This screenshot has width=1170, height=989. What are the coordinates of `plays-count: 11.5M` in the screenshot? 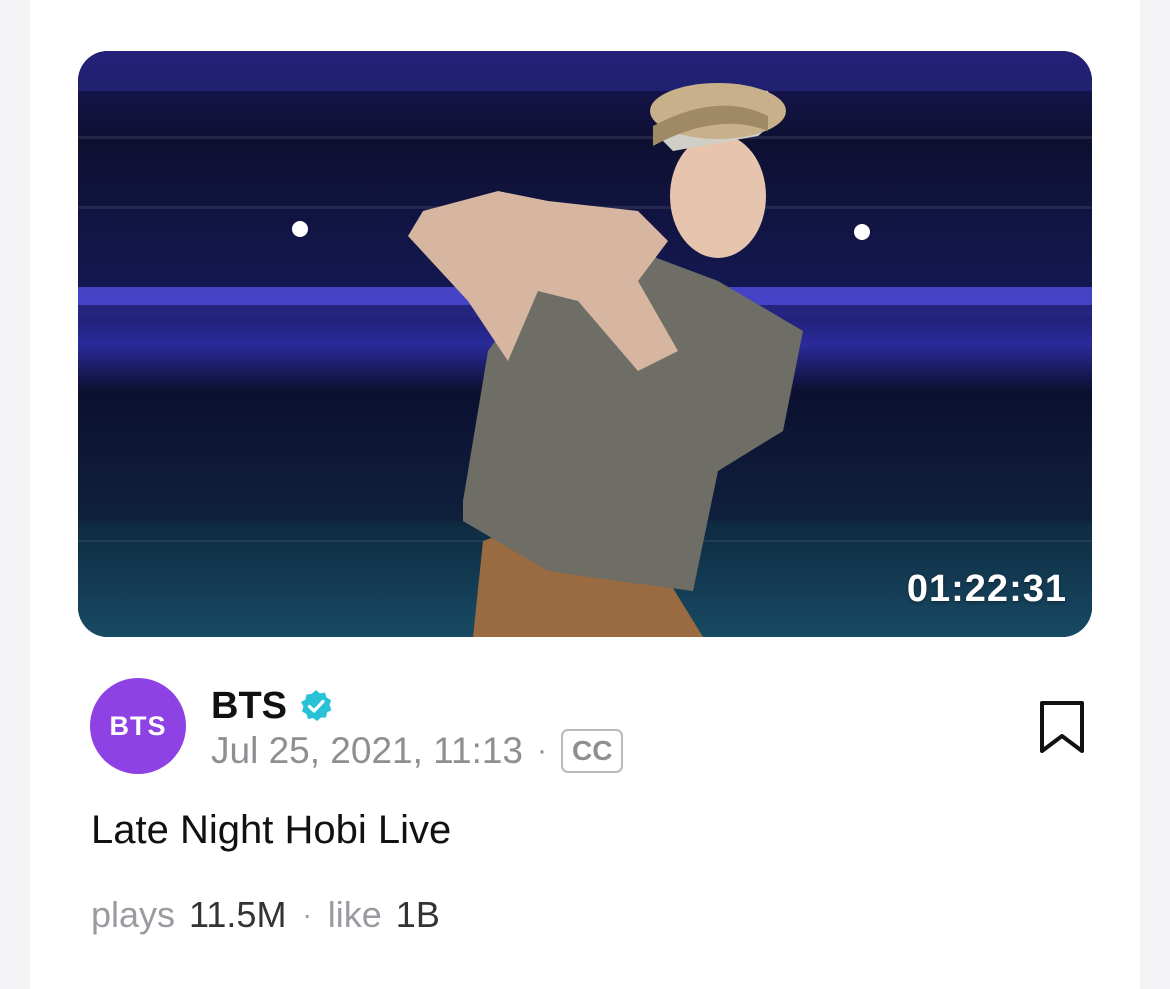 It's located at (238, 914).